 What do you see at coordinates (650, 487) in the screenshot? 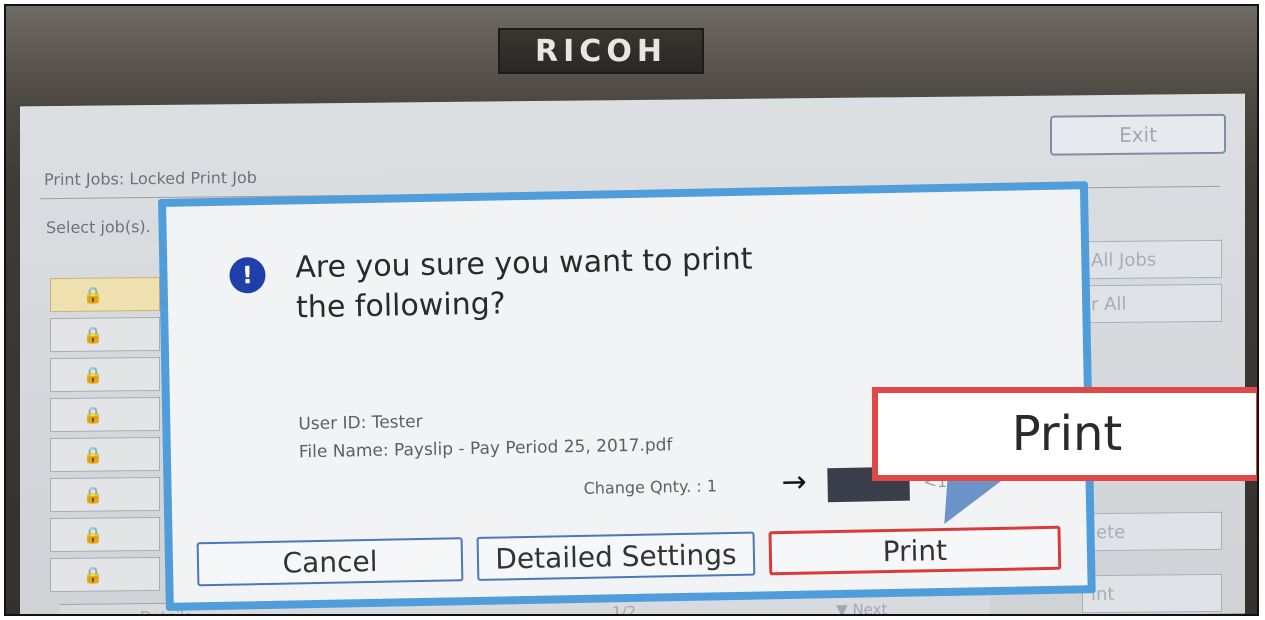
I see `change-quantity-label: Change Qnty. : 1` at bounding box center [650, 487].